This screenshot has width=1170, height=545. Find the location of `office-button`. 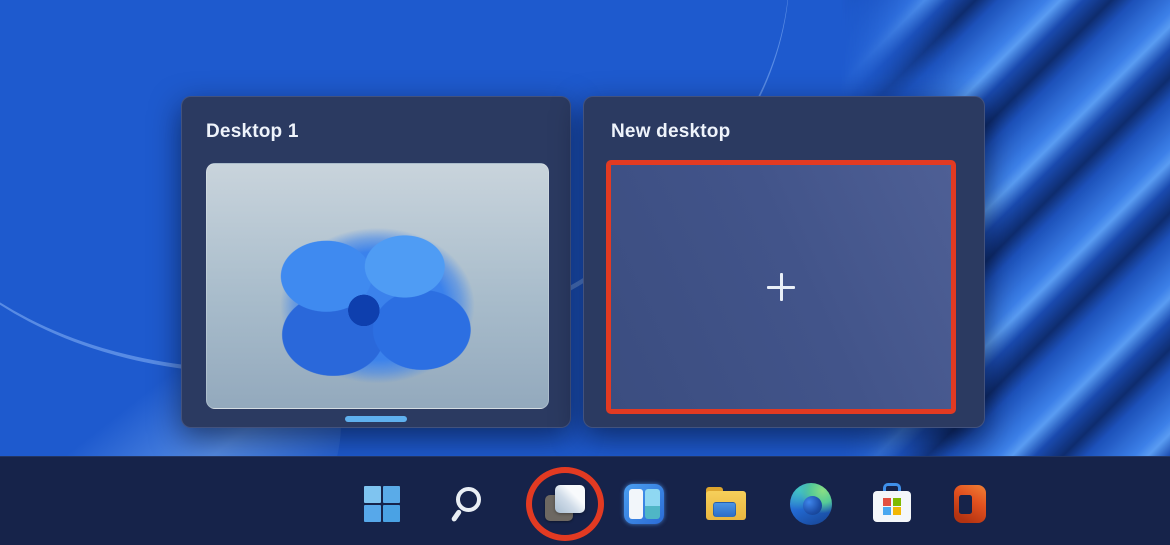

office-button is located at coordinates (970, 504).